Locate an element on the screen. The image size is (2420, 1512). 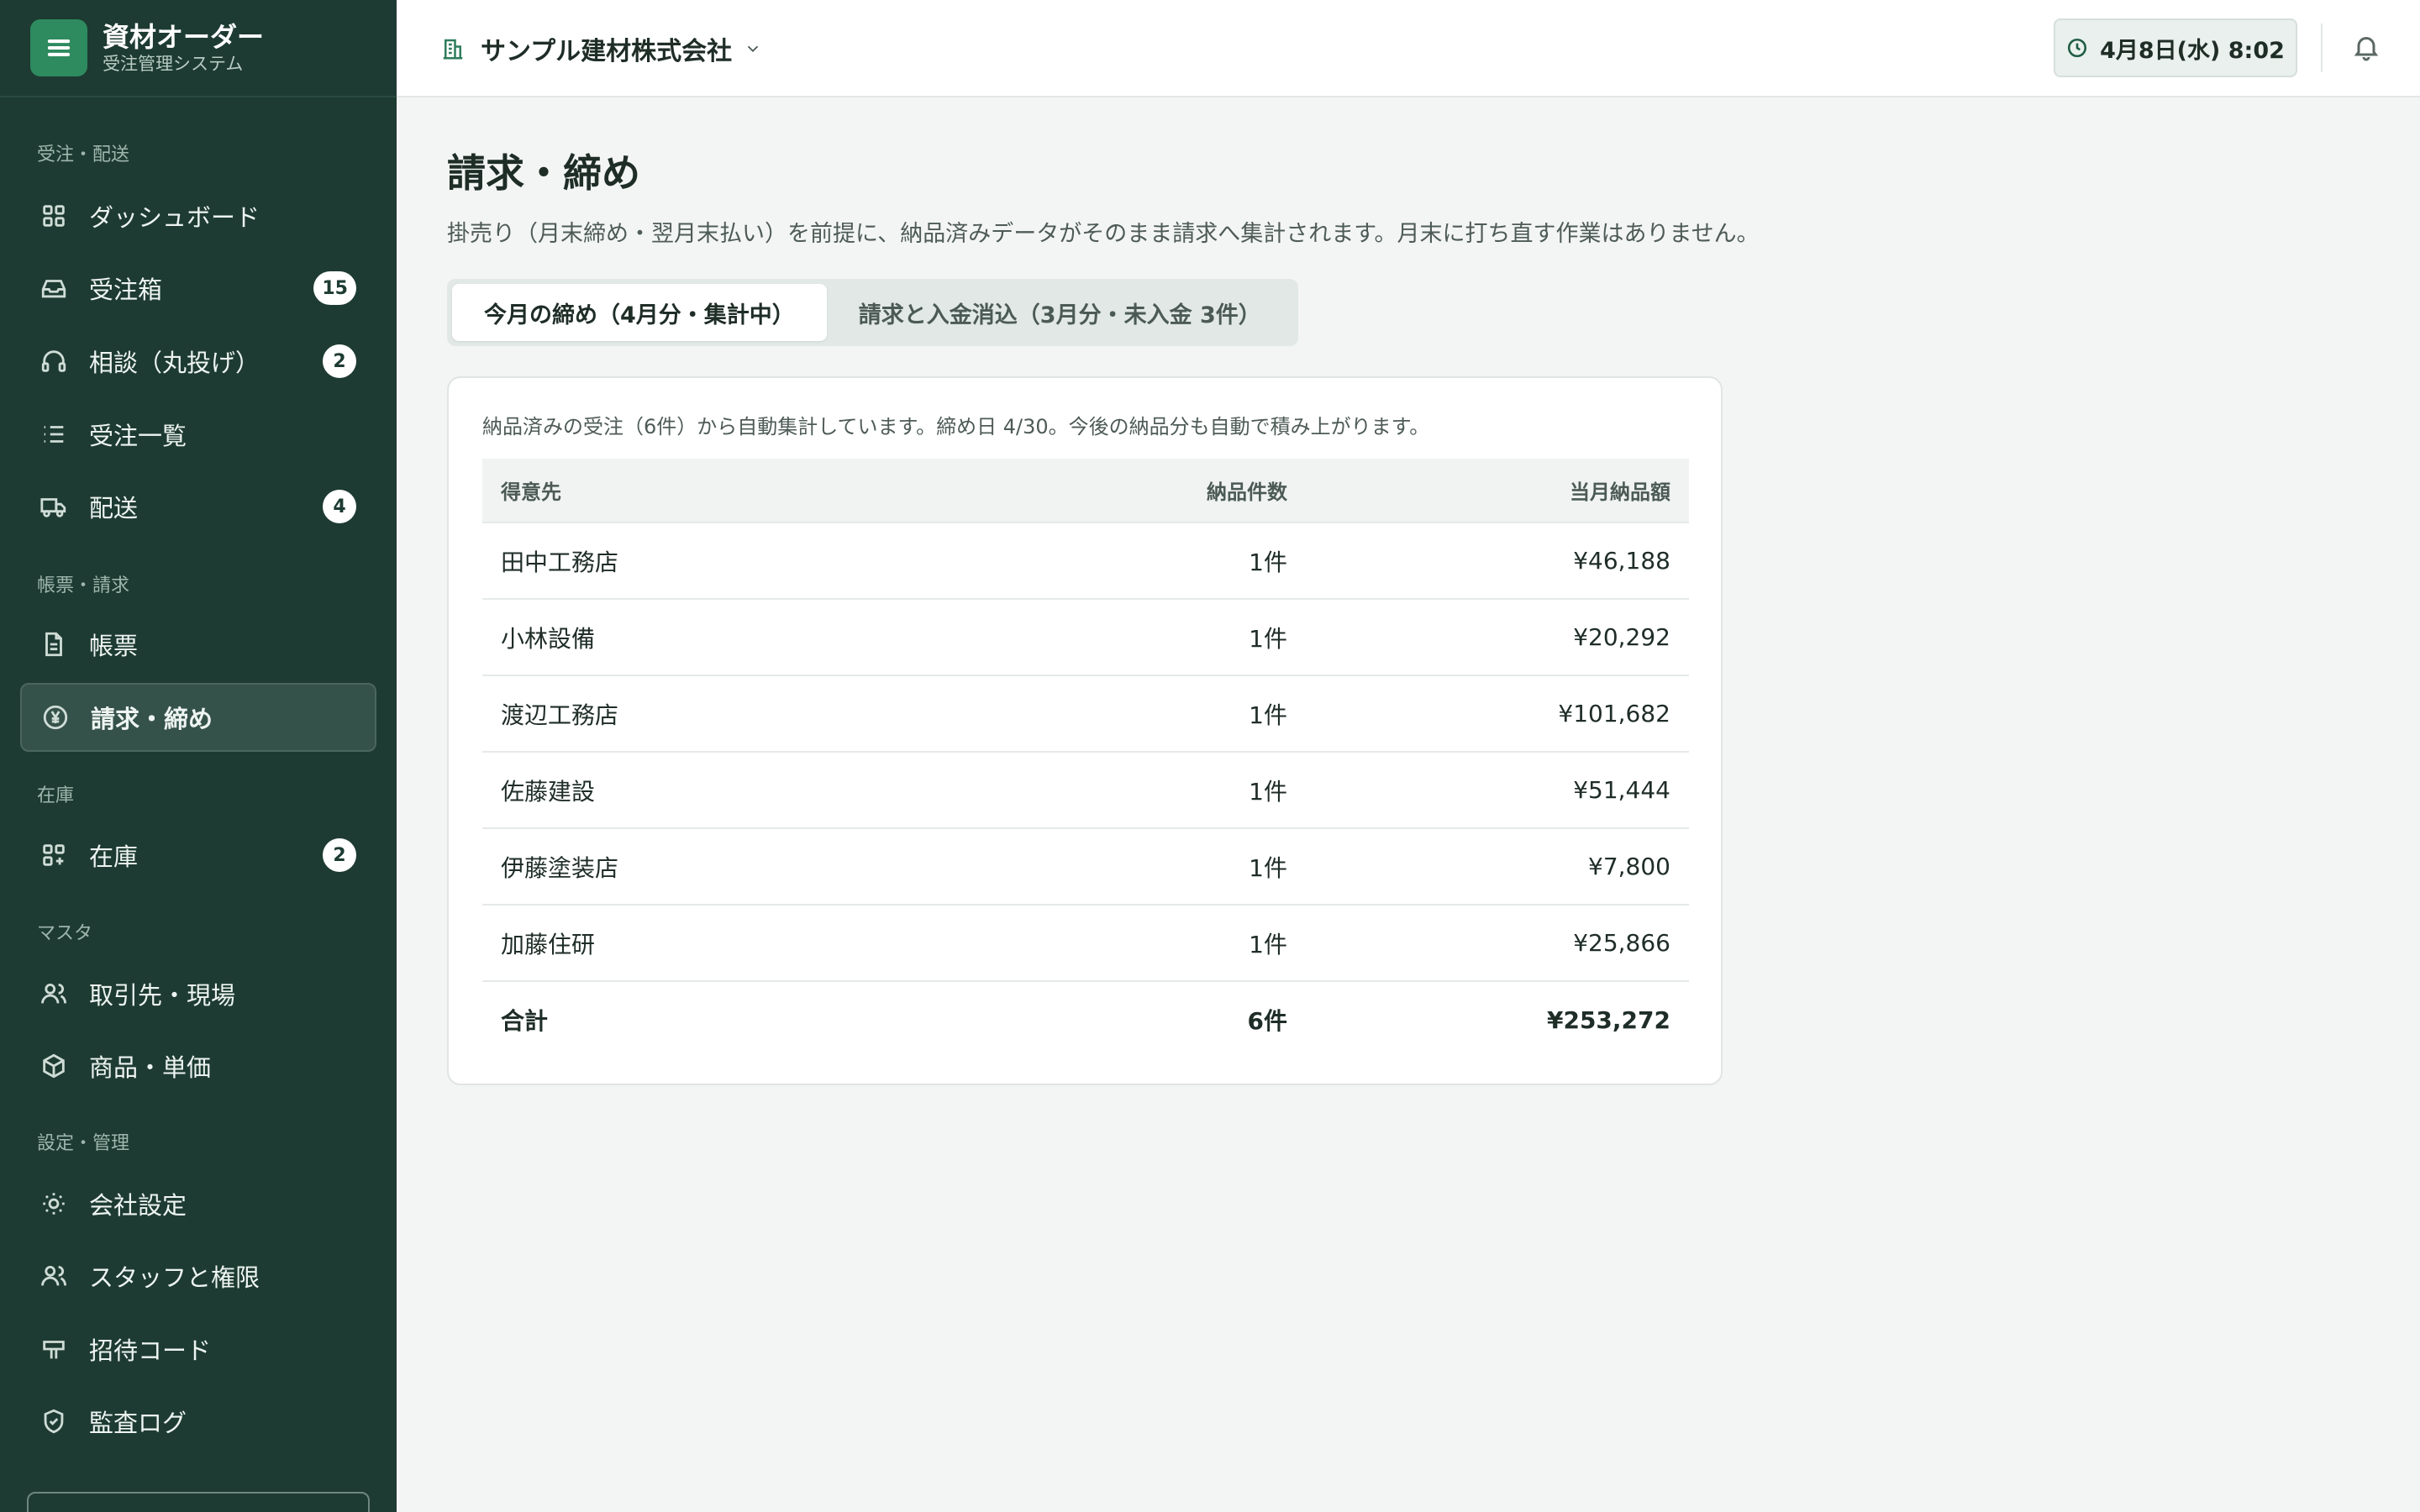
document-icon is located at coordinates (54, 644).